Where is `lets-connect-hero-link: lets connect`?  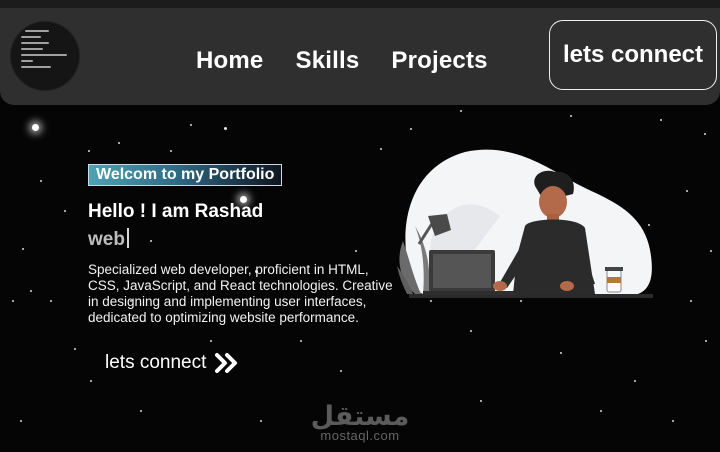
lets-connect-hero-link: lets connect is located at coordinates (172, 363).